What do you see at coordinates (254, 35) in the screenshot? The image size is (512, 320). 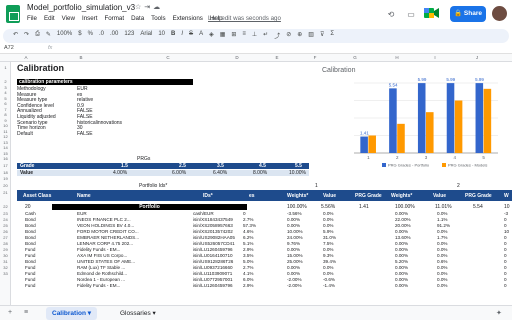 I see `valign-icon: ⊥` at bounding box center [254, 35].